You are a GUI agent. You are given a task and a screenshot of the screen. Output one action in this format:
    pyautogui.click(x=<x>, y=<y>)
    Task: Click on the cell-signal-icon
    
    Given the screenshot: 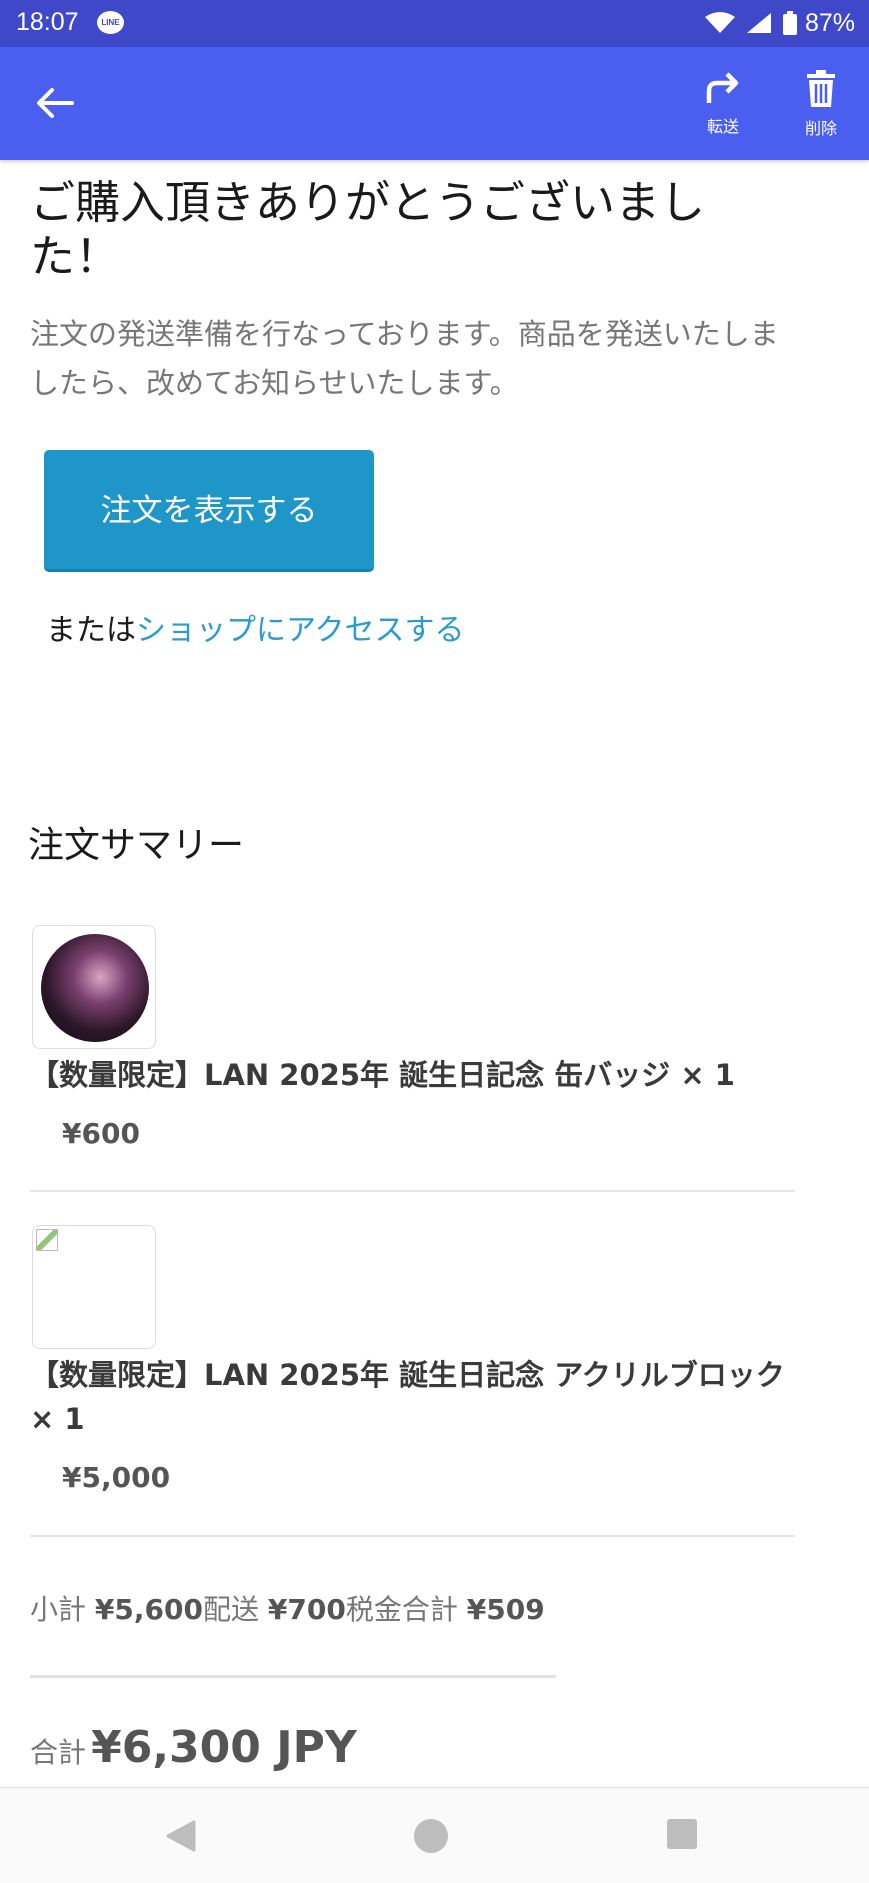 What is the action you would take?
    pyautogui.click(x=758, y=23)
    